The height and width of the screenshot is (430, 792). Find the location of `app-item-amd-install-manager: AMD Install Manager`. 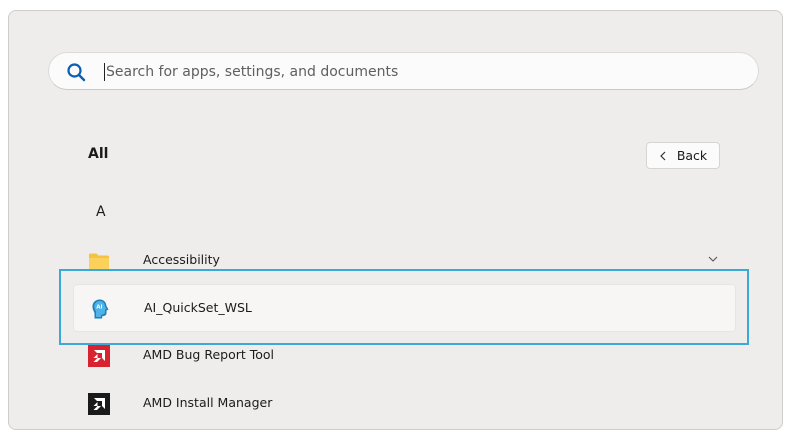

app-item-amd-install-manager: AMD Install Manager is located at coordinates (404, 404).